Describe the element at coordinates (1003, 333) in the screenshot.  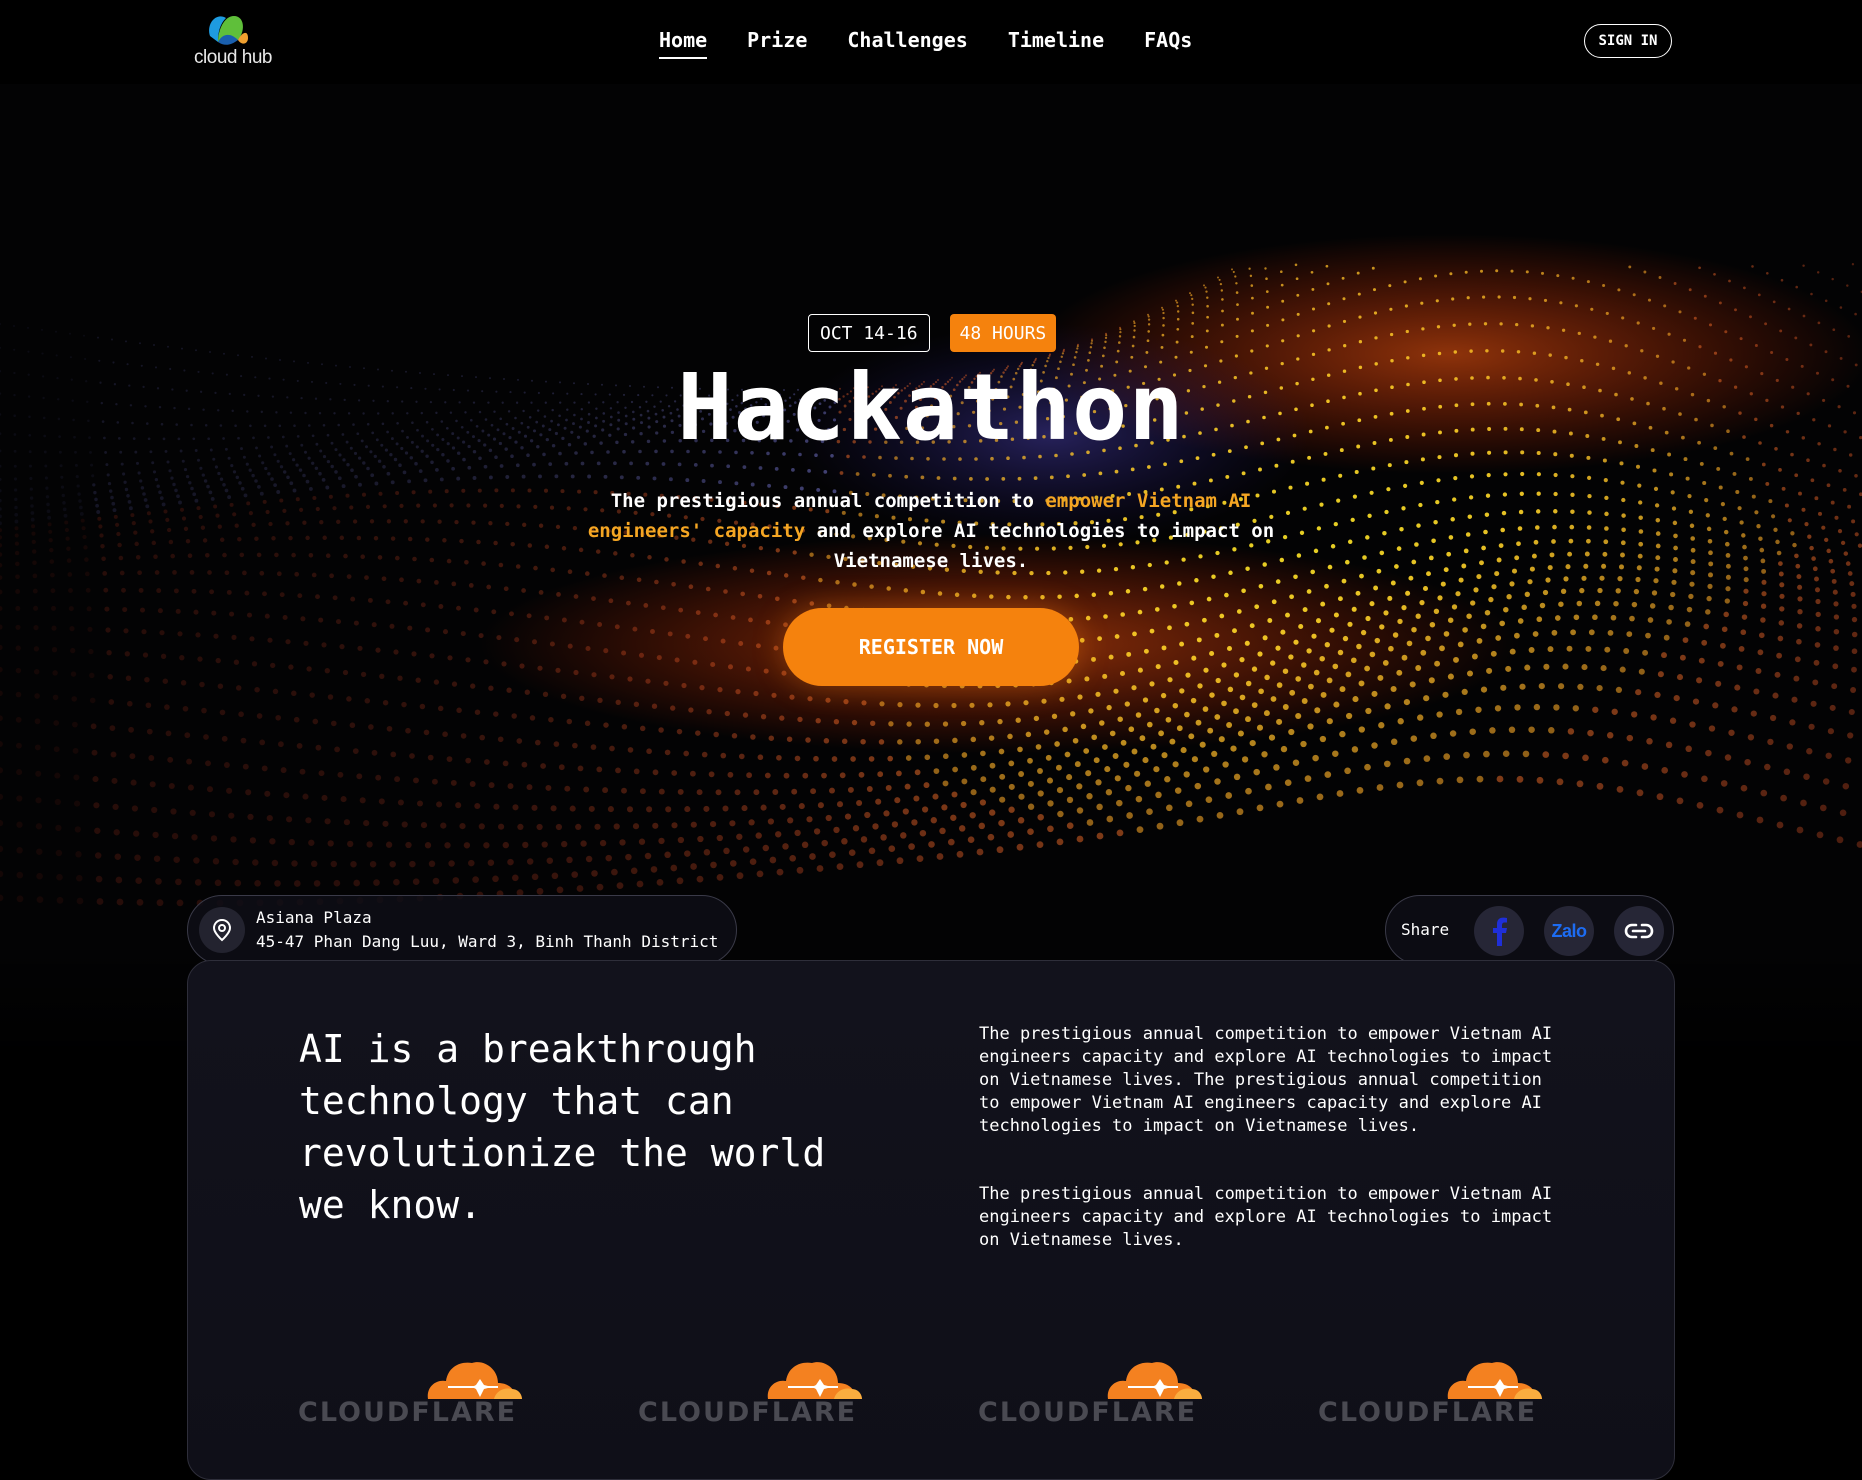
I see `duration-badge: 48 HOURS` at that location.